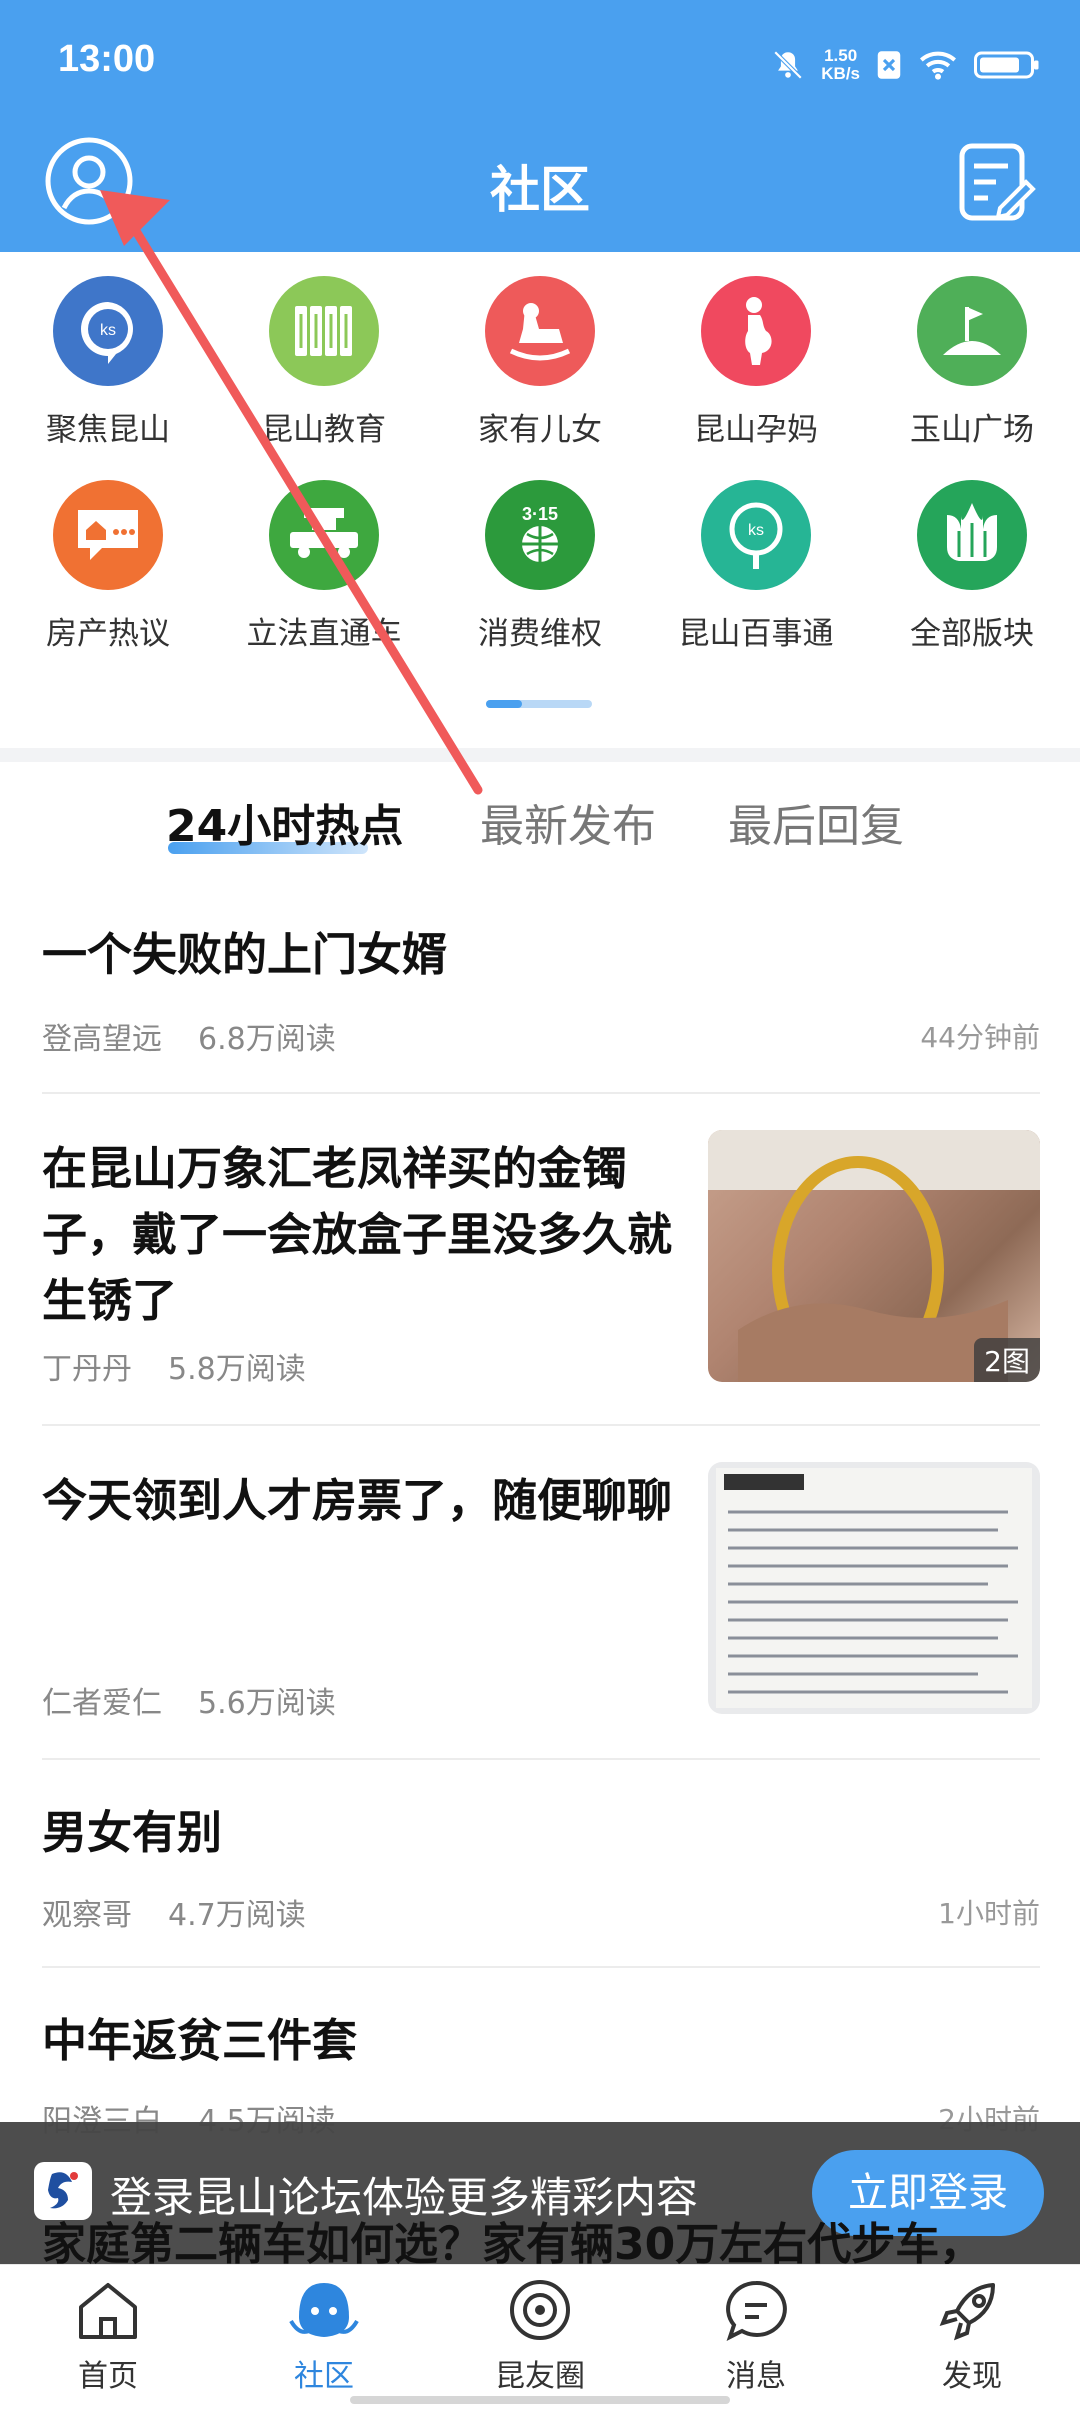 The height and width of the screenshot is (2409, 1080). I want to click on post-meta: 丁丹丹 5.8万阅读, so click(174, 1366).